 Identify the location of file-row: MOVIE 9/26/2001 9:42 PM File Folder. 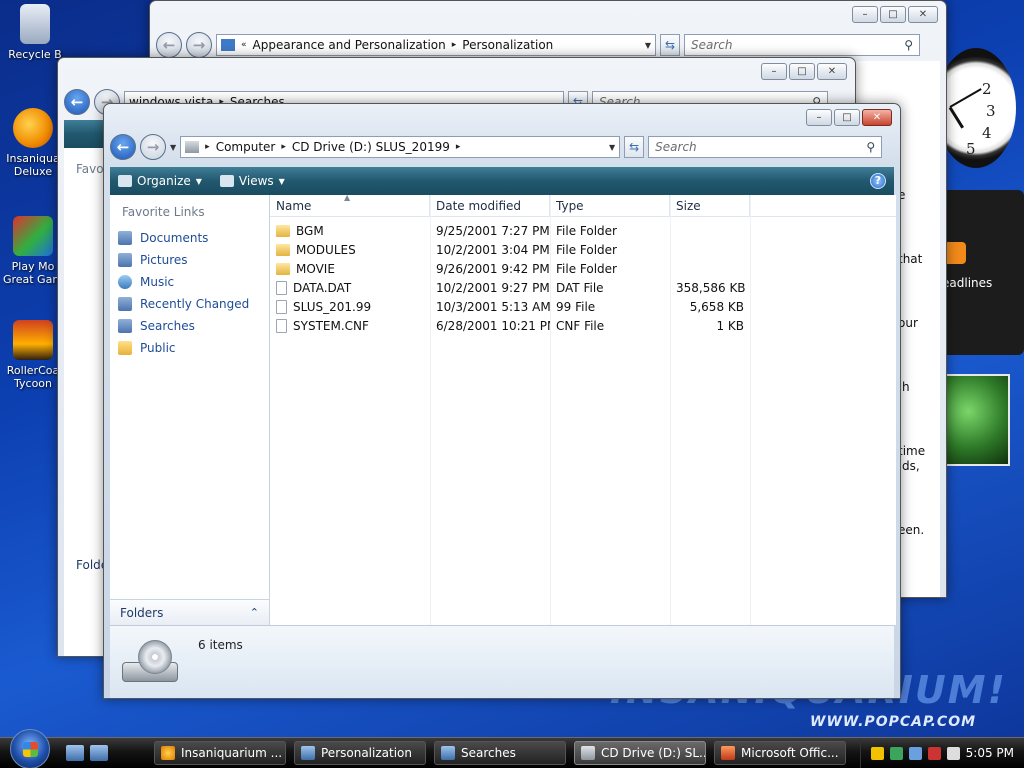
(583, 268).